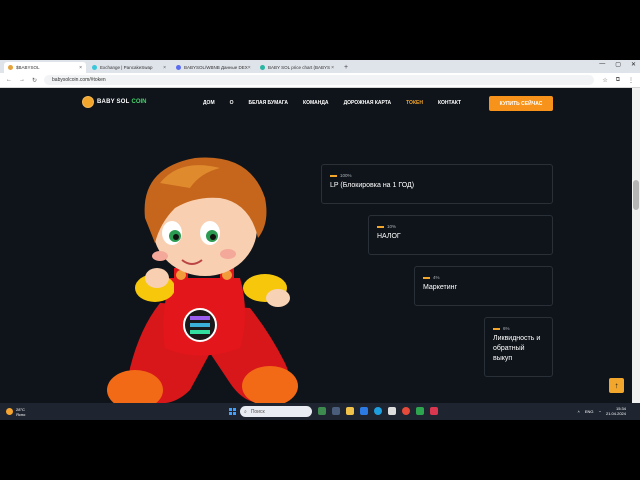 The width and height of the screenshot is (640, 480). What do you see at coordinates (88, 102) in the screenshot?
I see `logo-icon` at bounding box center [88, 102].